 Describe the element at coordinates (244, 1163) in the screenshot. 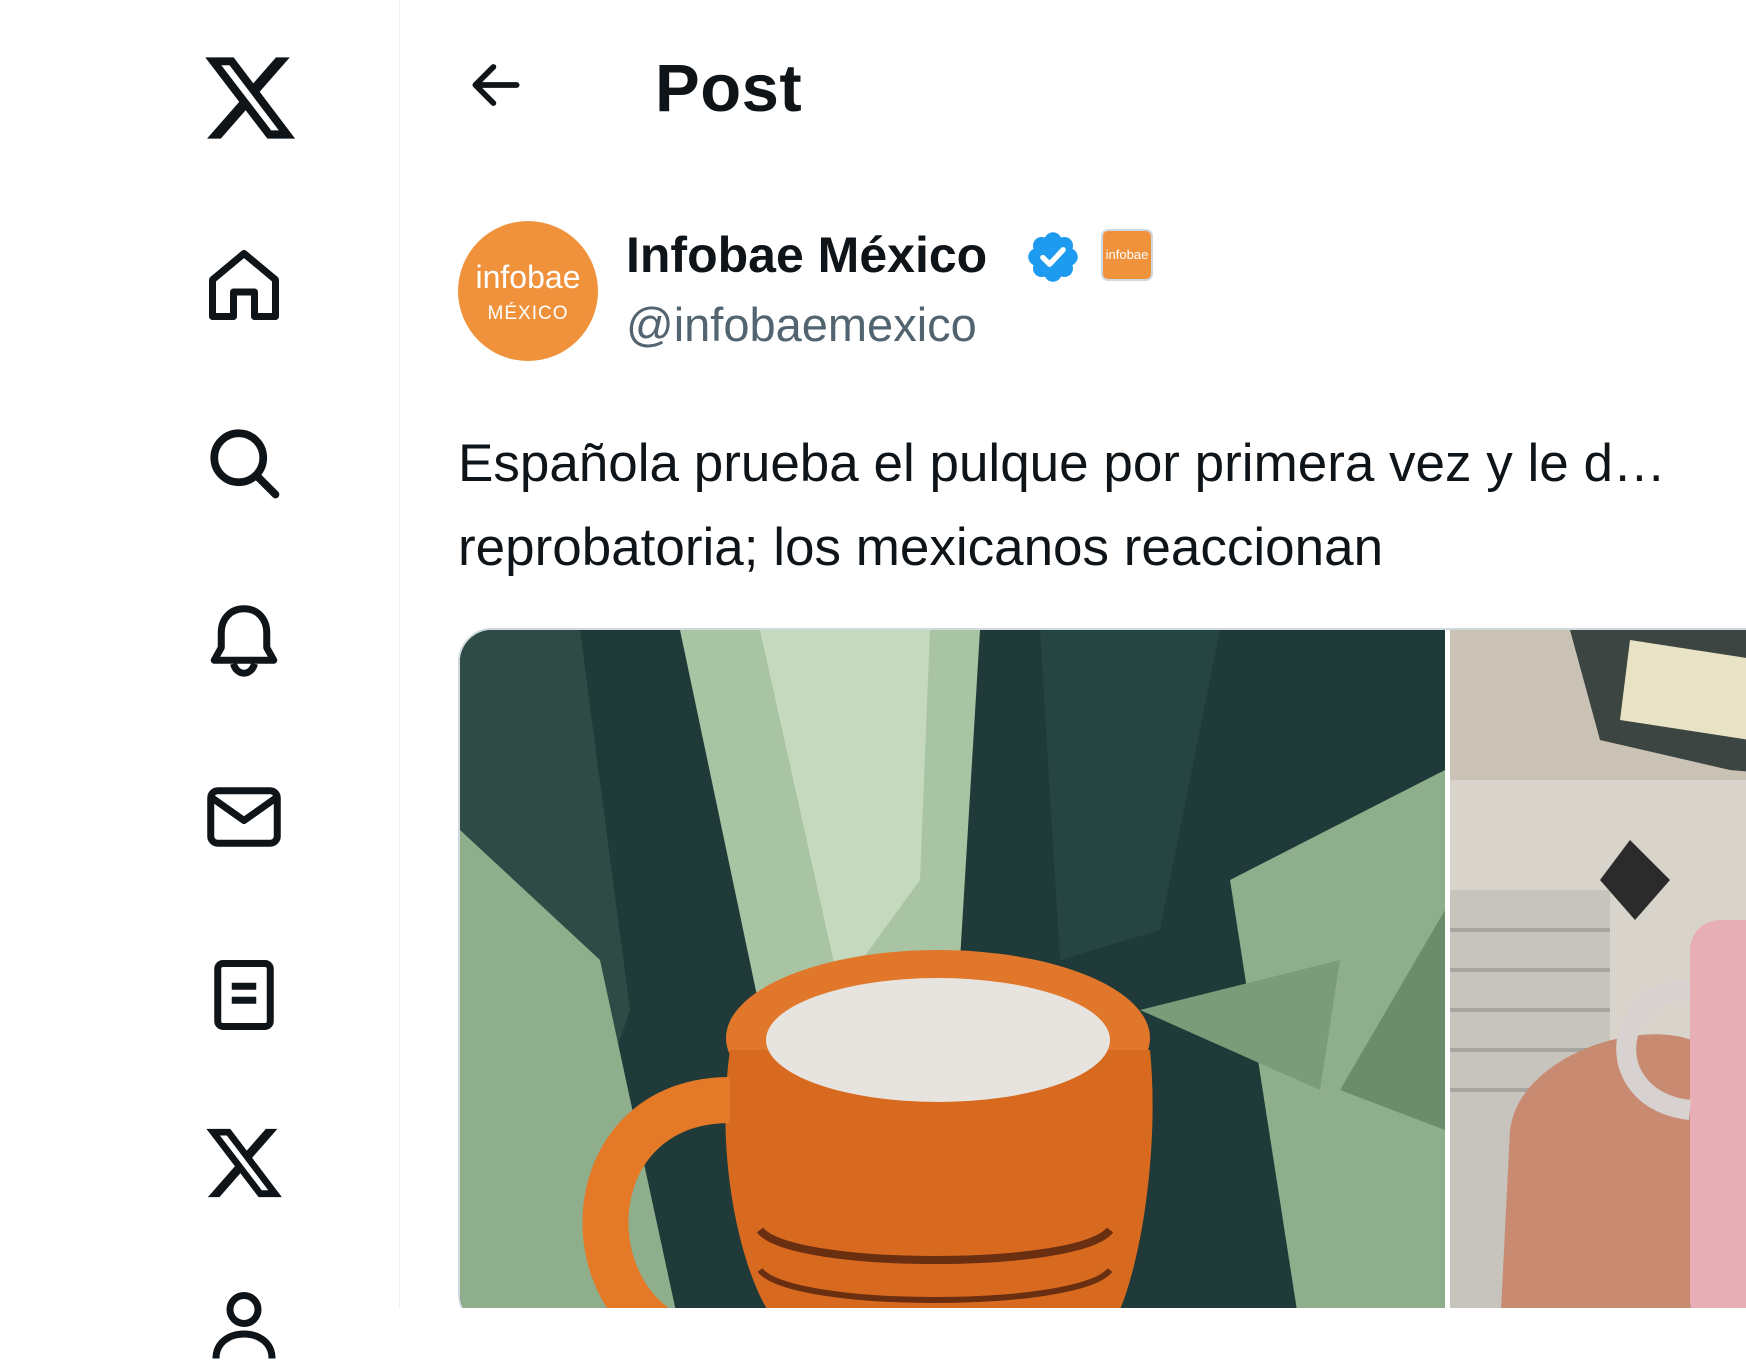

I see `x-premium-icon` at that location.